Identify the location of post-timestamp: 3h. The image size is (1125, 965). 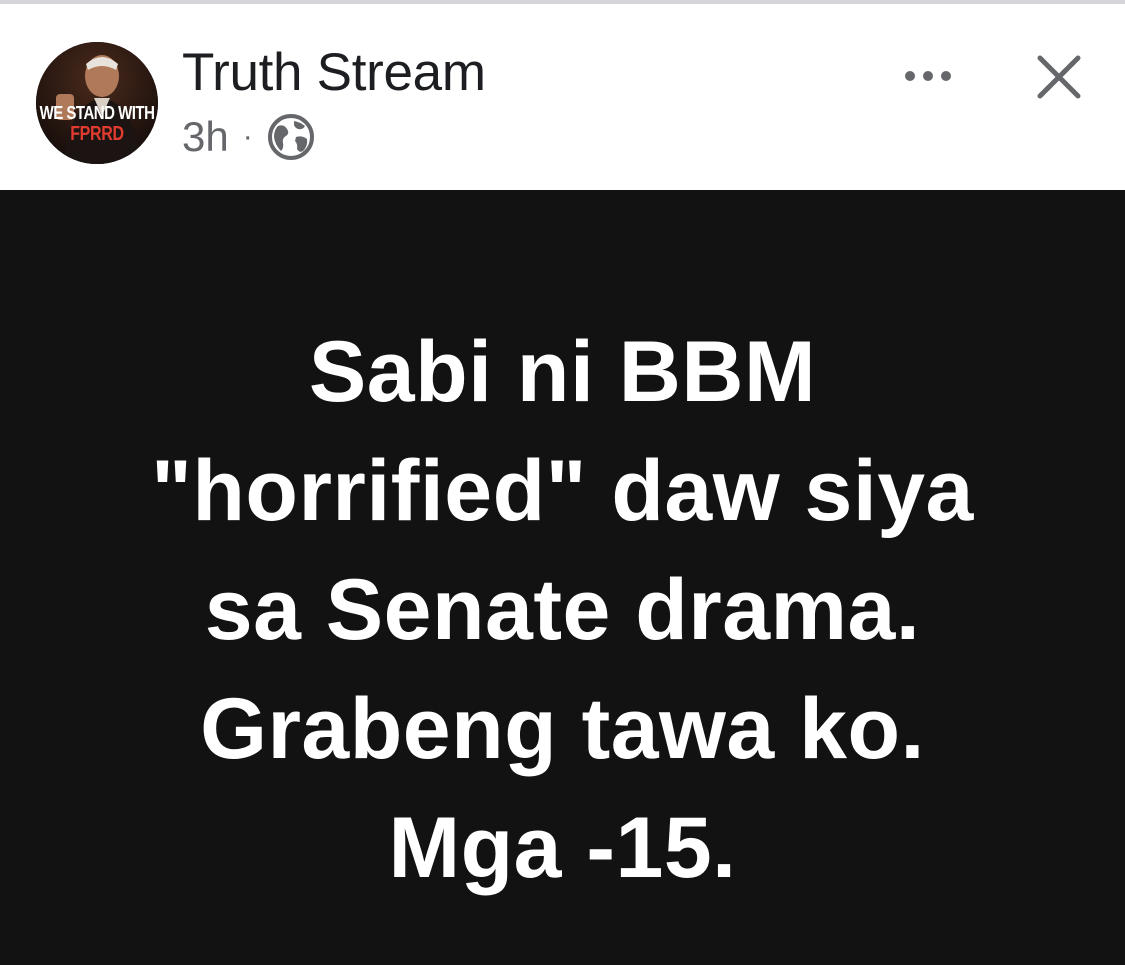
(205, 137).